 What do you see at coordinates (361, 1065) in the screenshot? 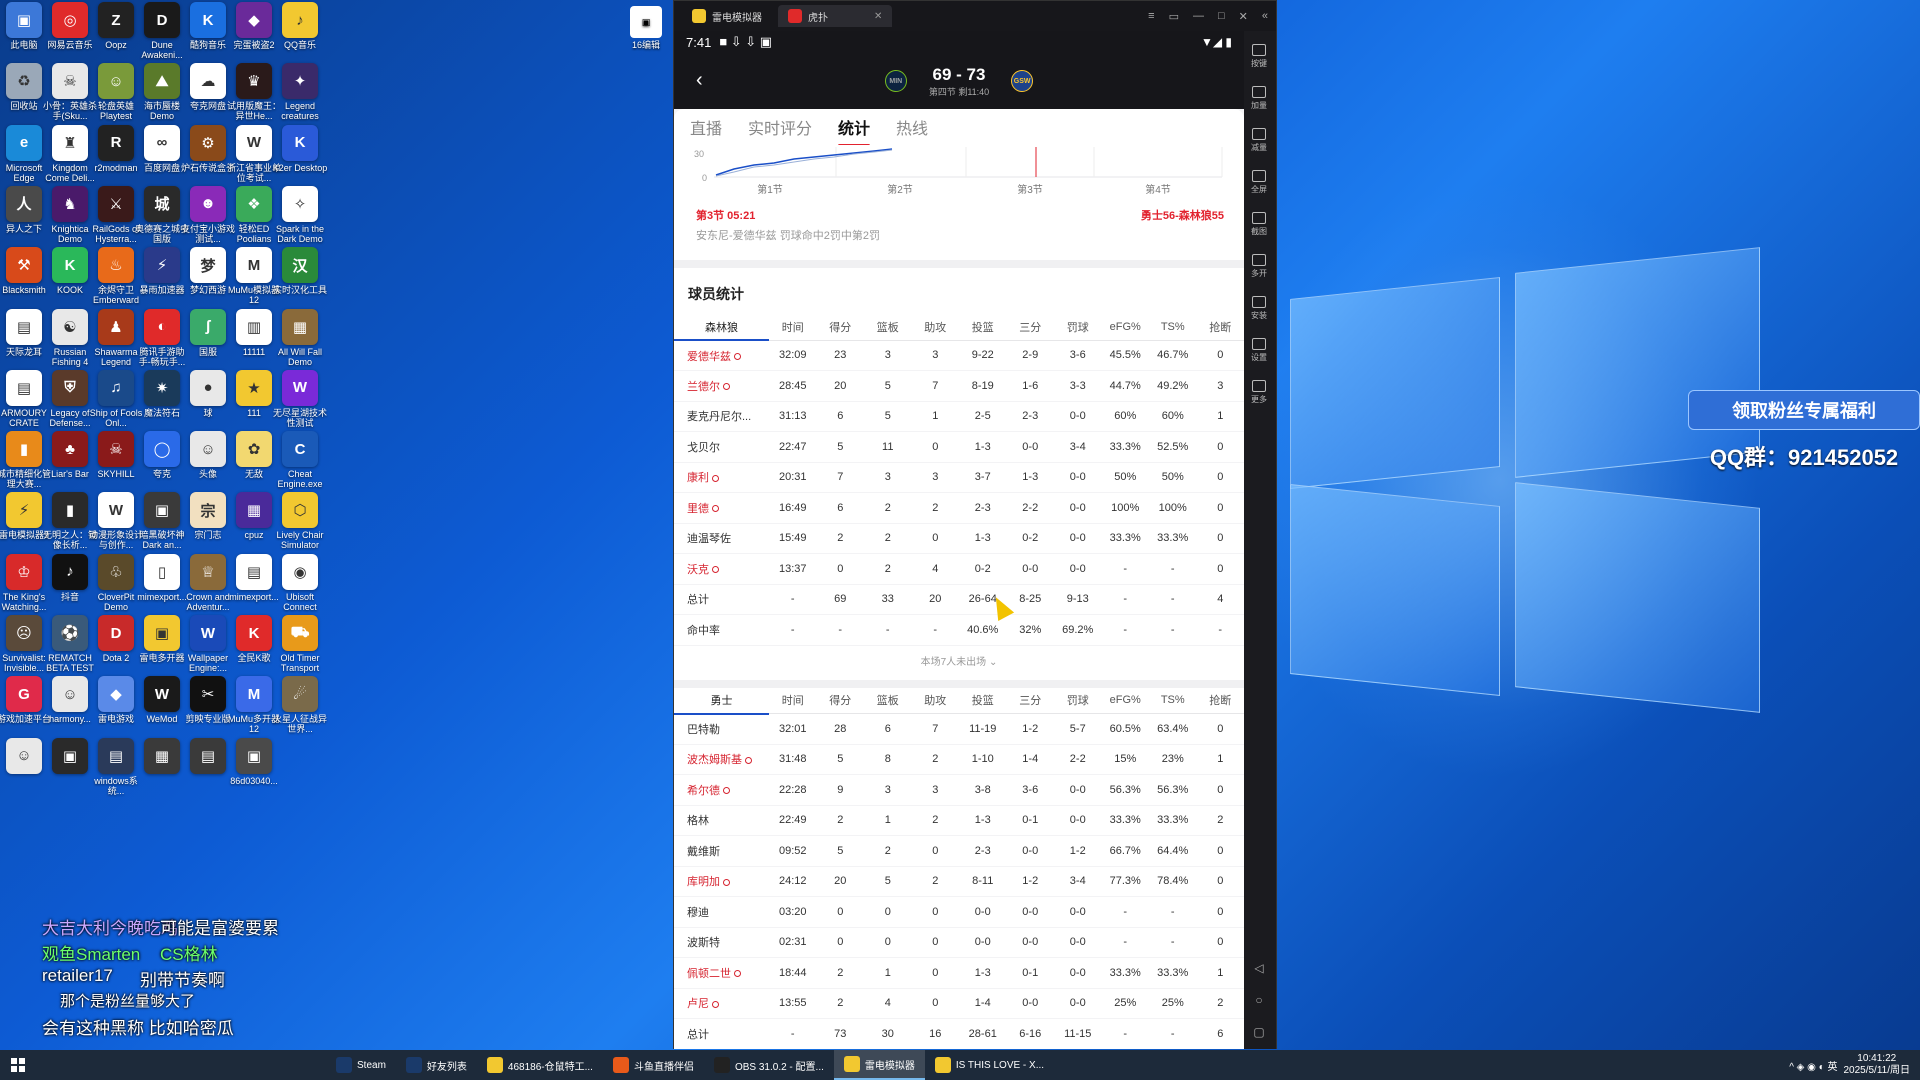
I see `taskbar-app: Steam` at bounding box center [361, 1065].